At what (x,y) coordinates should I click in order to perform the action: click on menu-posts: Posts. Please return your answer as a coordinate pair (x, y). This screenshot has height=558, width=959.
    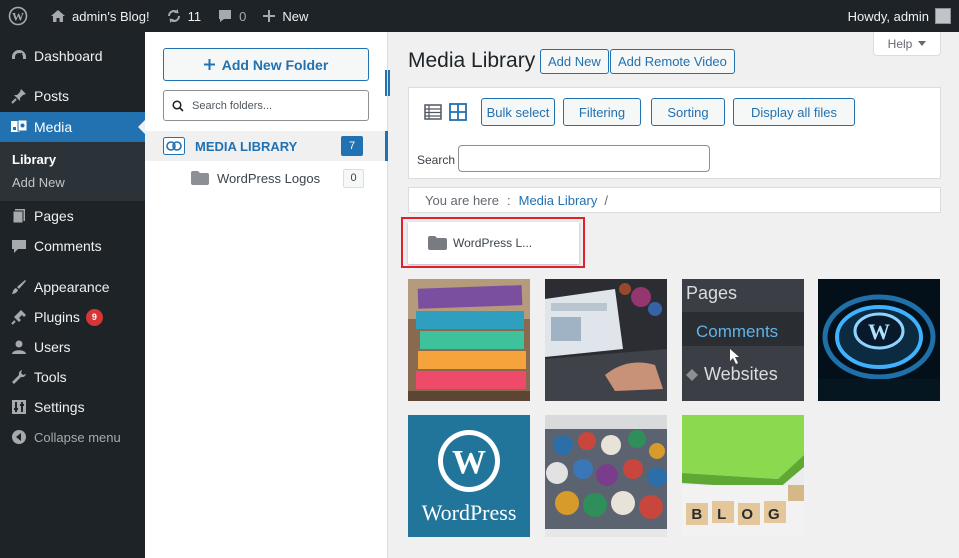
    Looking at the image, I should click on (72, 96).